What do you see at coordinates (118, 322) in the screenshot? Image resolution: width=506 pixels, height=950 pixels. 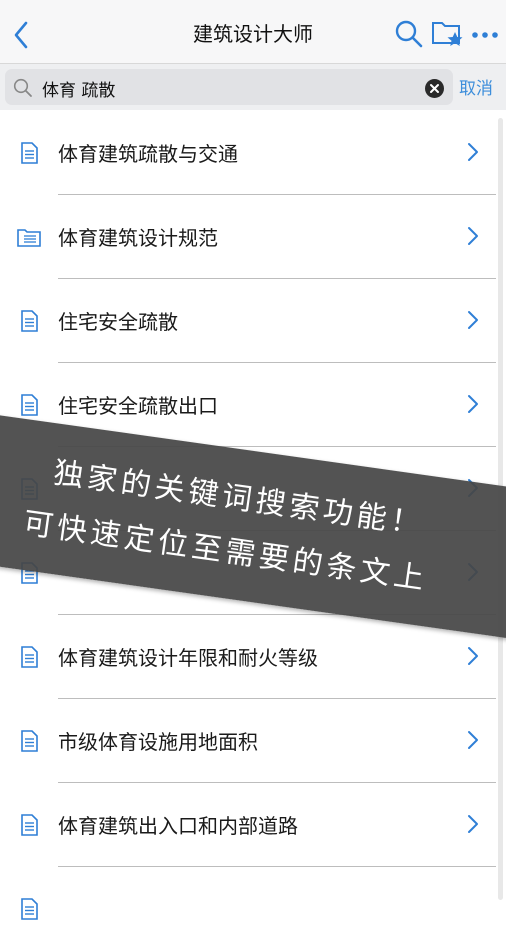 I see `list-item-label: 住宅安全疏散` at bounding box center [118, 322].